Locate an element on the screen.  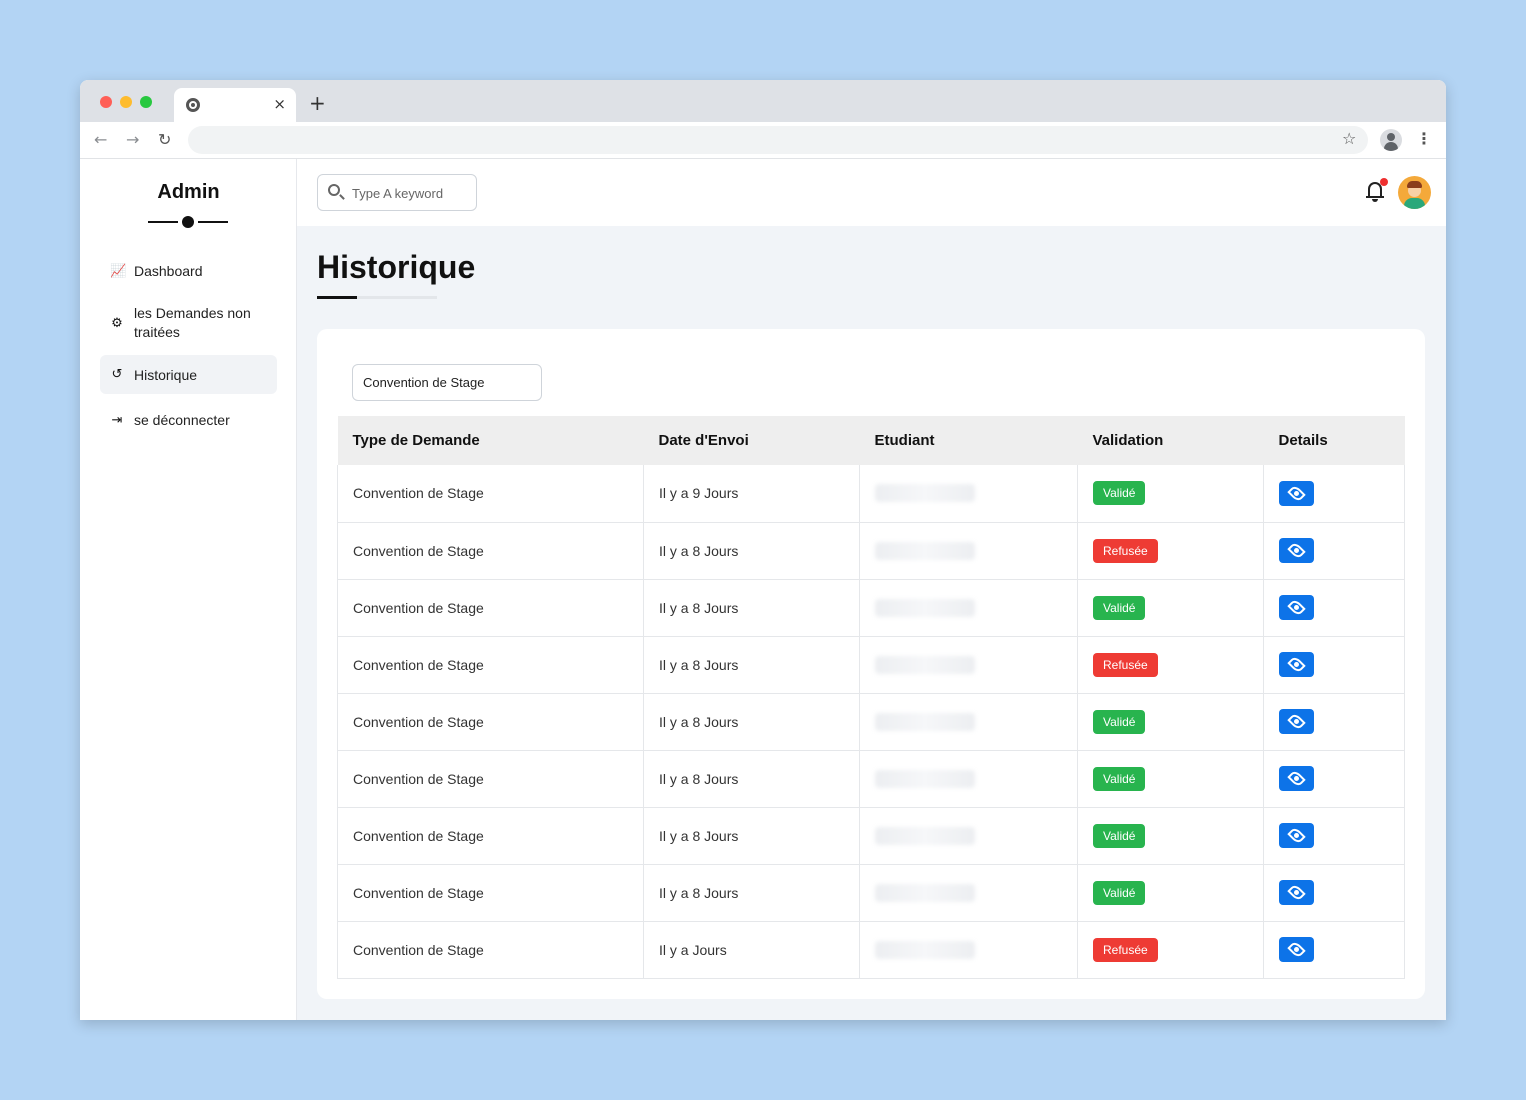
sidebar-item-label: se déconnecter is located at coordinates (182, 420).